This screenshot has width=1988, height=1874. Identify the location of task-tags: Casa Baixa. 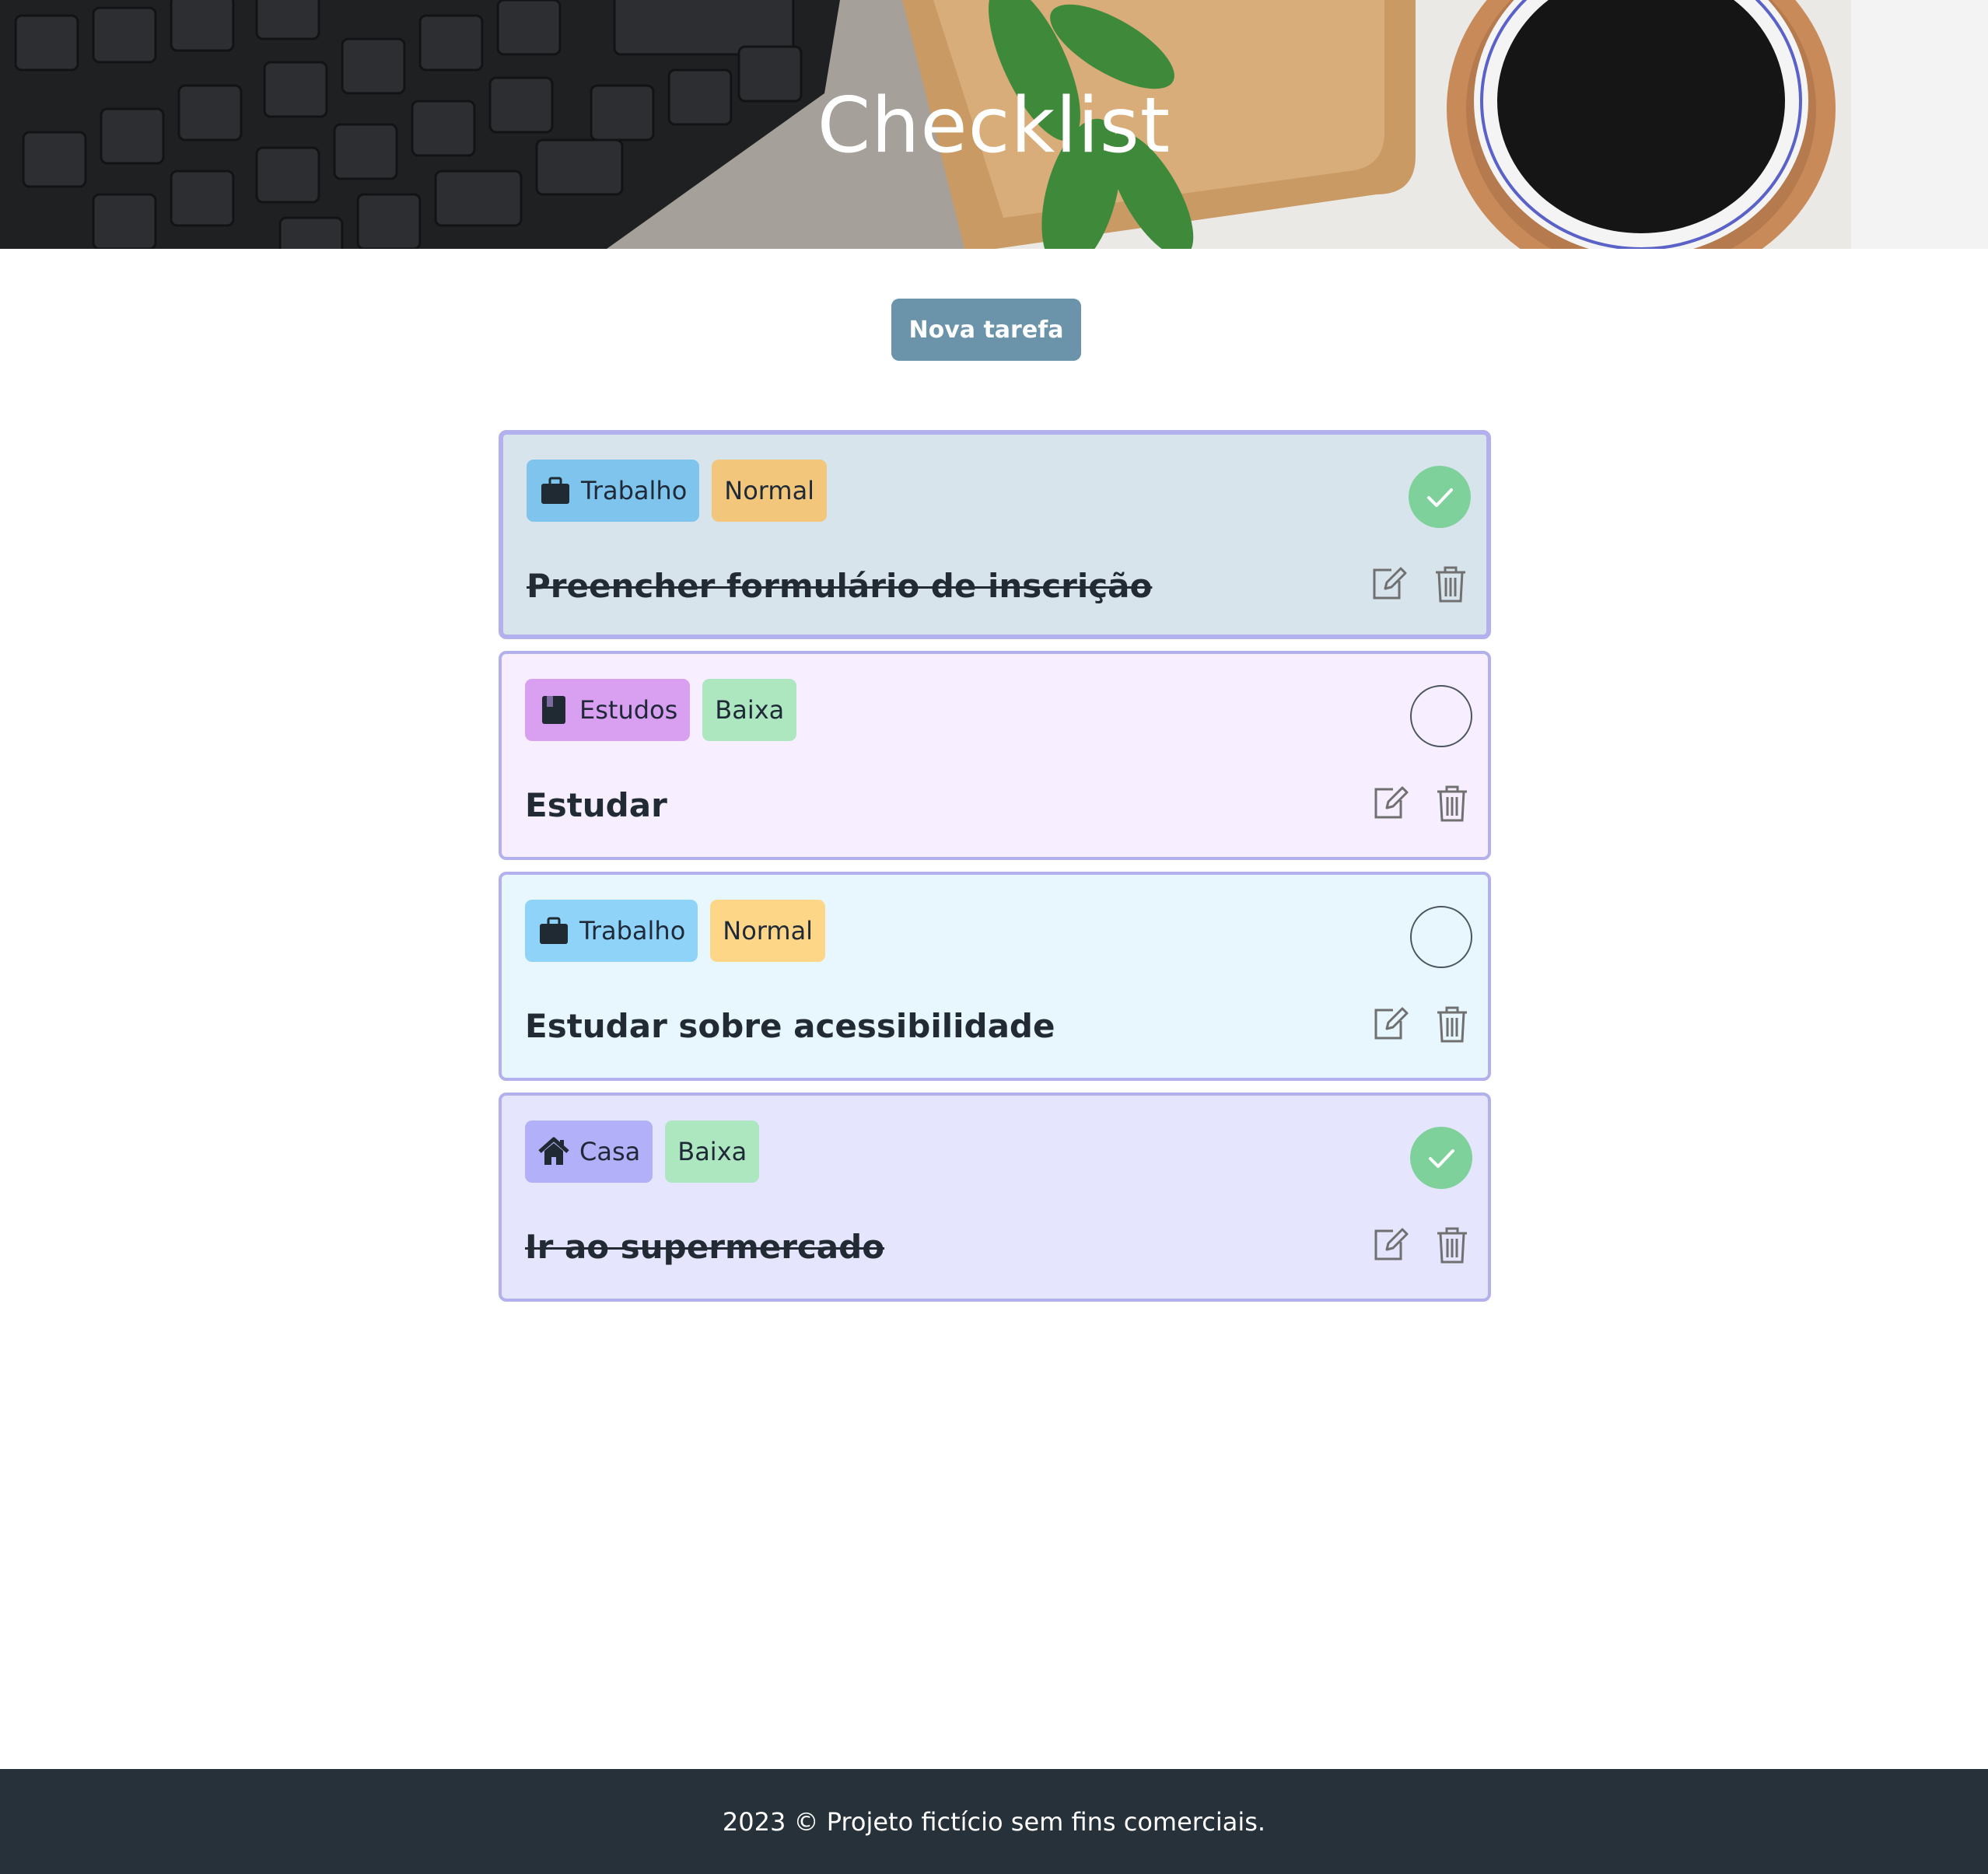
(643, 1152).